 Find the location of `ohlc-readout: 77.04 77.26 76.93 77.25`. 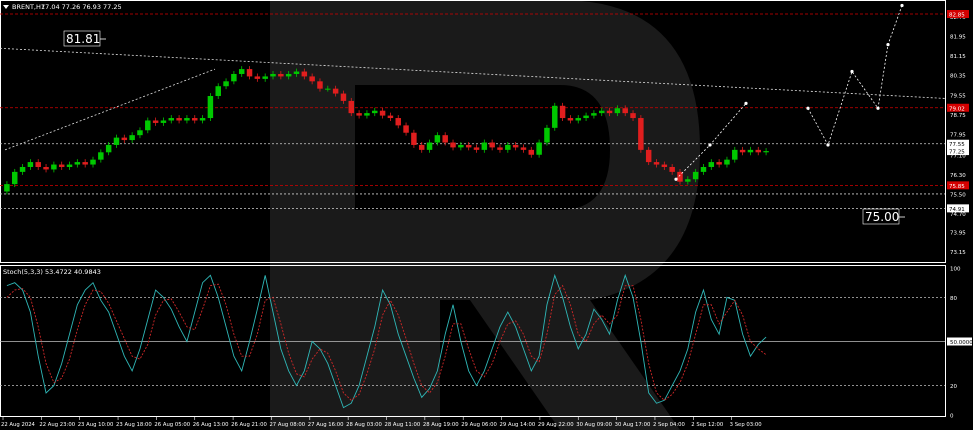

ohlc-readout: 77.04 77.26 76.93 77.25 is located at coordinates (81, 7).